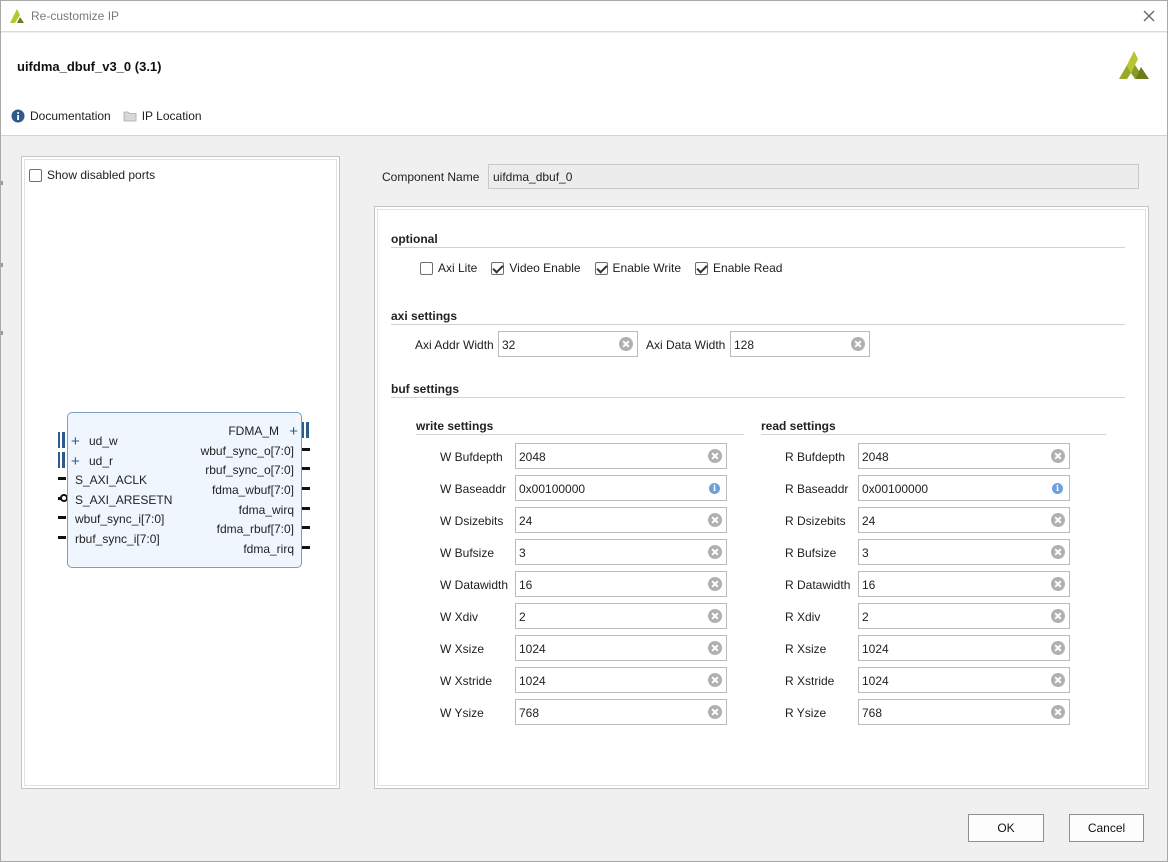  What do you see at coordinates (813, 176) in the screenshot?
I see `component-name-field: uifdma_dbuf_0` at bounding box center [813, 176].